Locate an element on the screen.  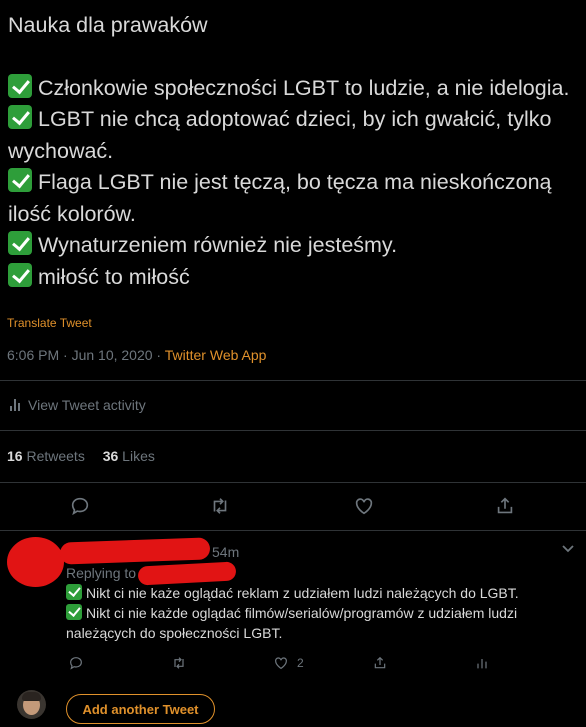
reply-time: 54m is located at coordinates (225, 552).